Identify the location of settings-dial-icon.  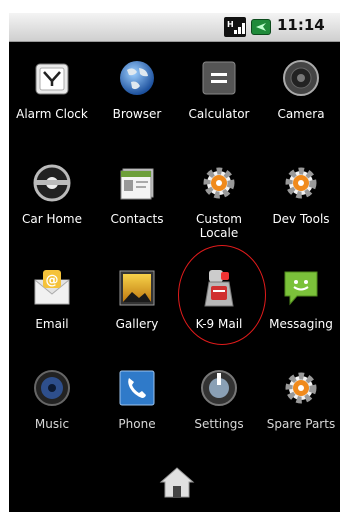
(219, 388).